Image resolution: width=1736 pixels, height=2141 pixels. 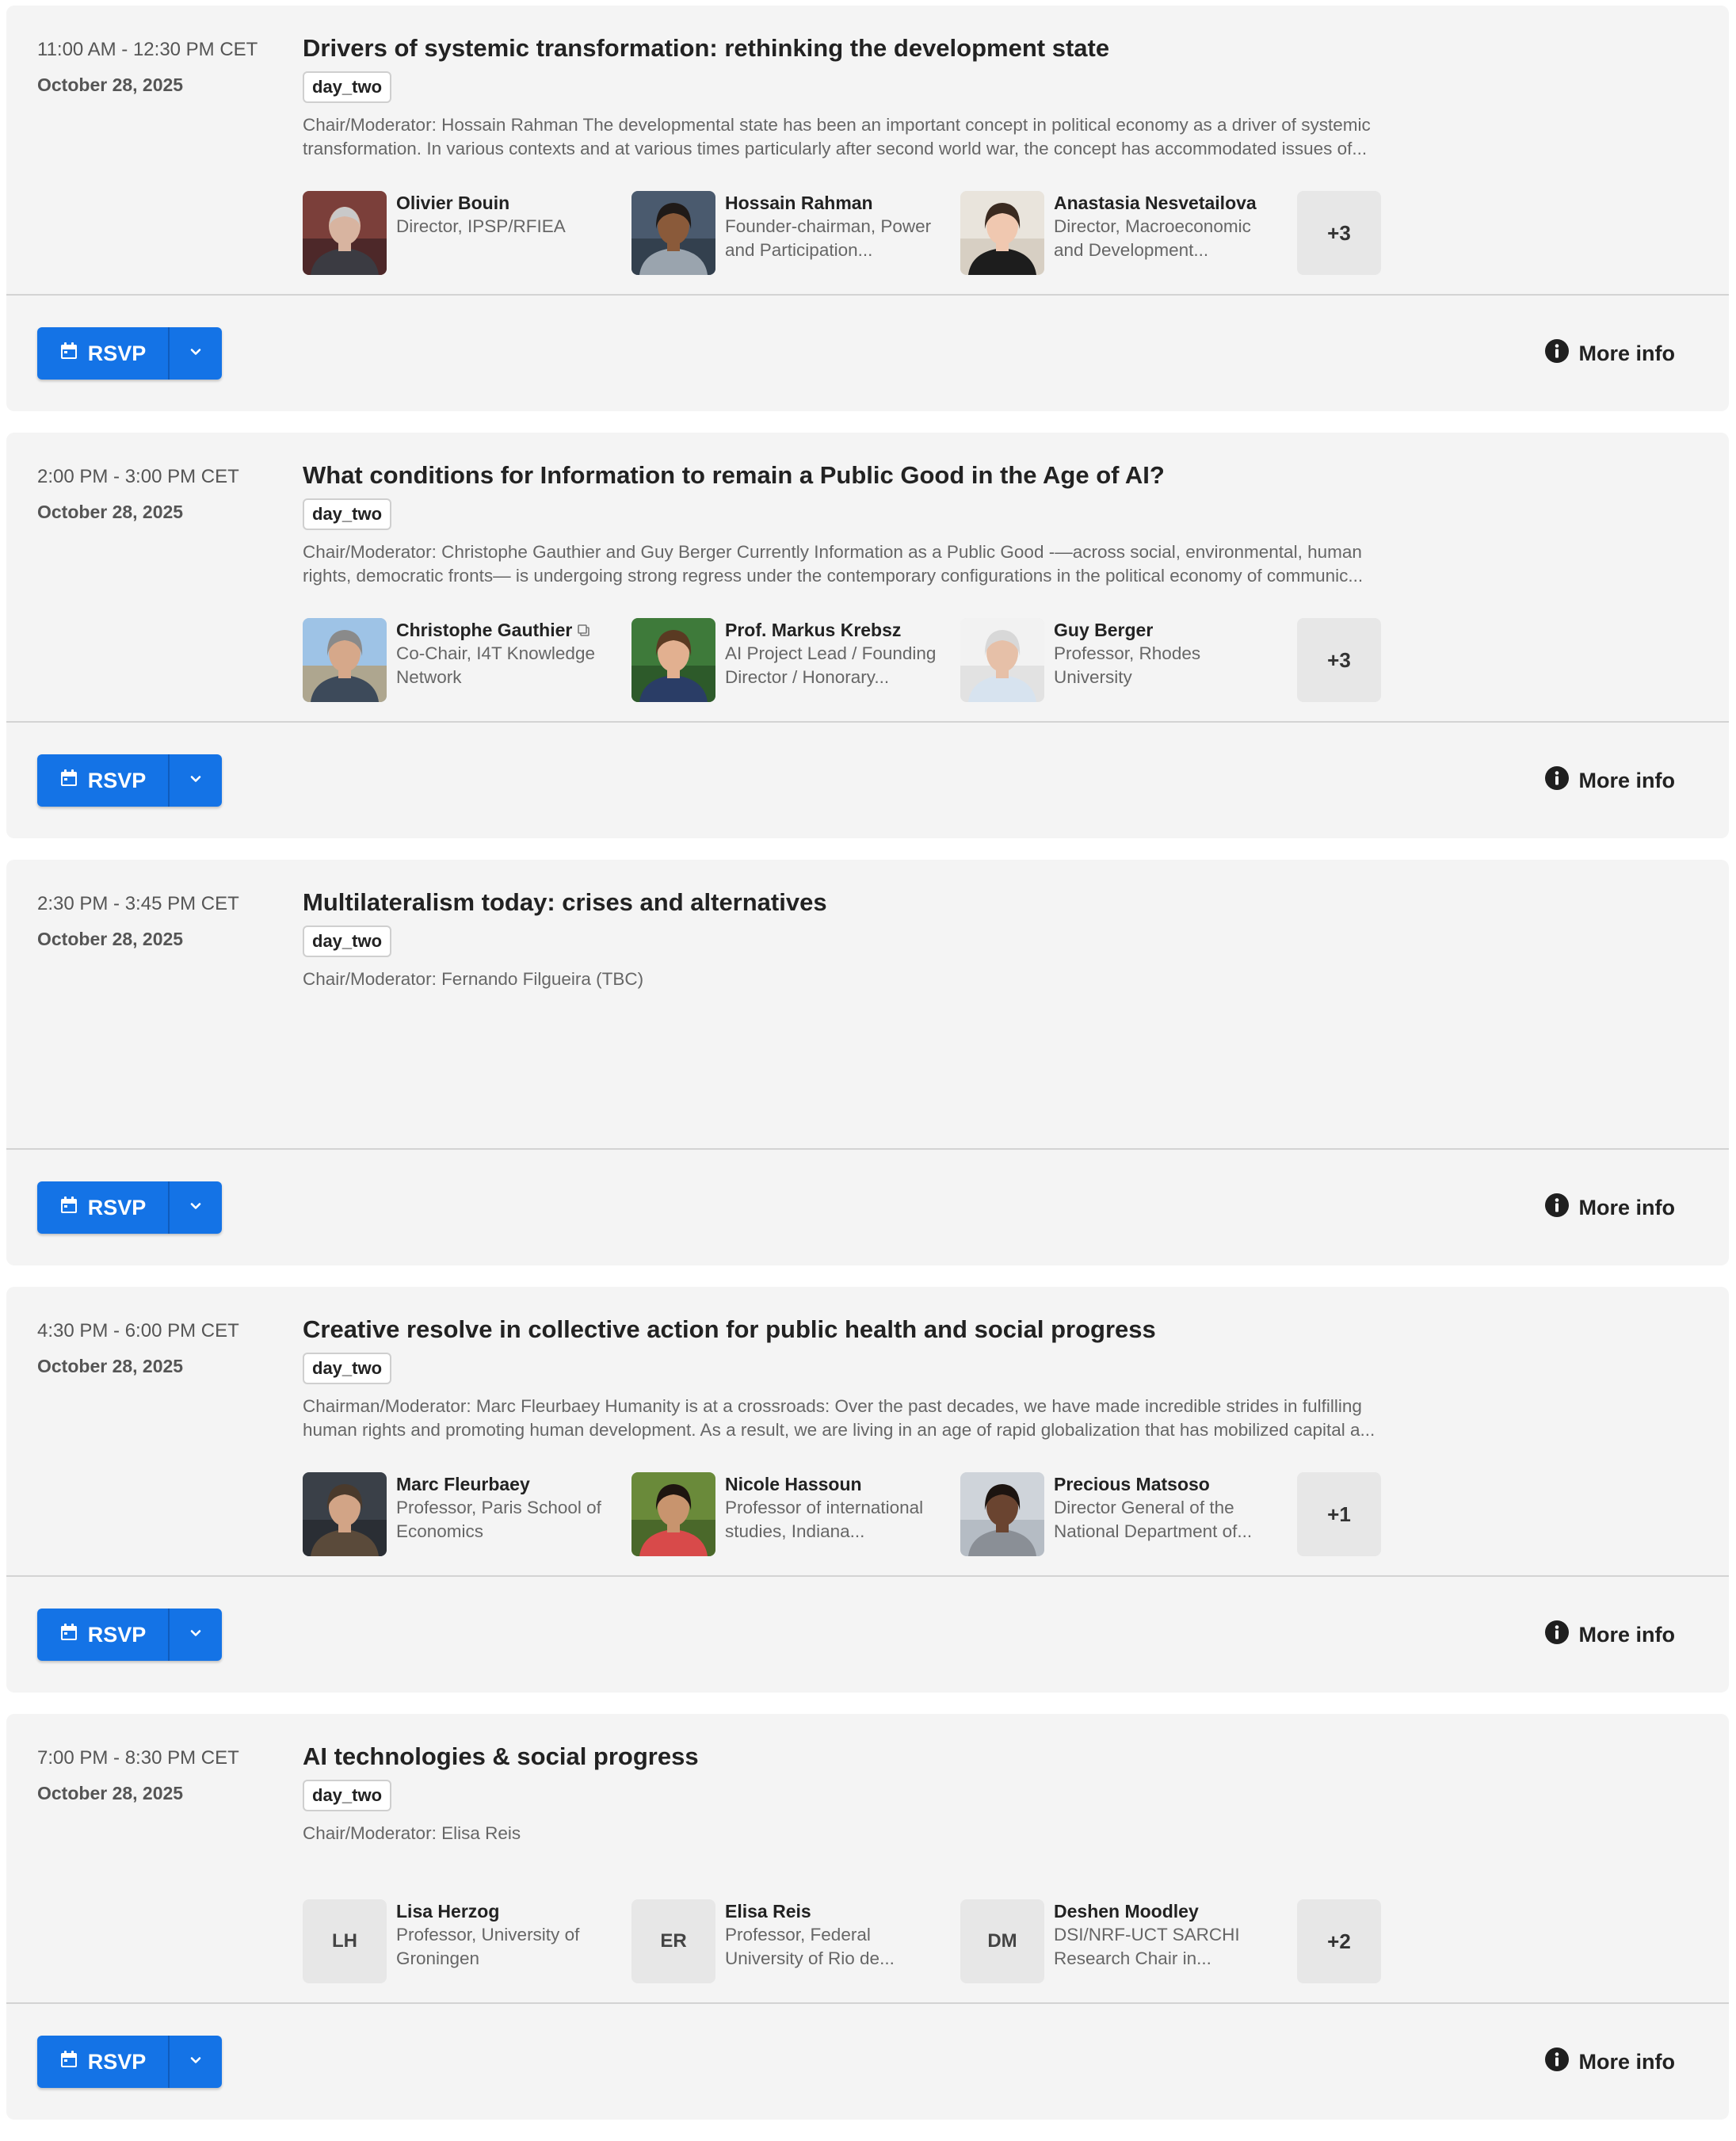 What do you see at coordinates (496, 665) in the screenshot?
I see `speaker-role: Co-Chair, I4T Knowledge Network` at bounding box center [496, 665].